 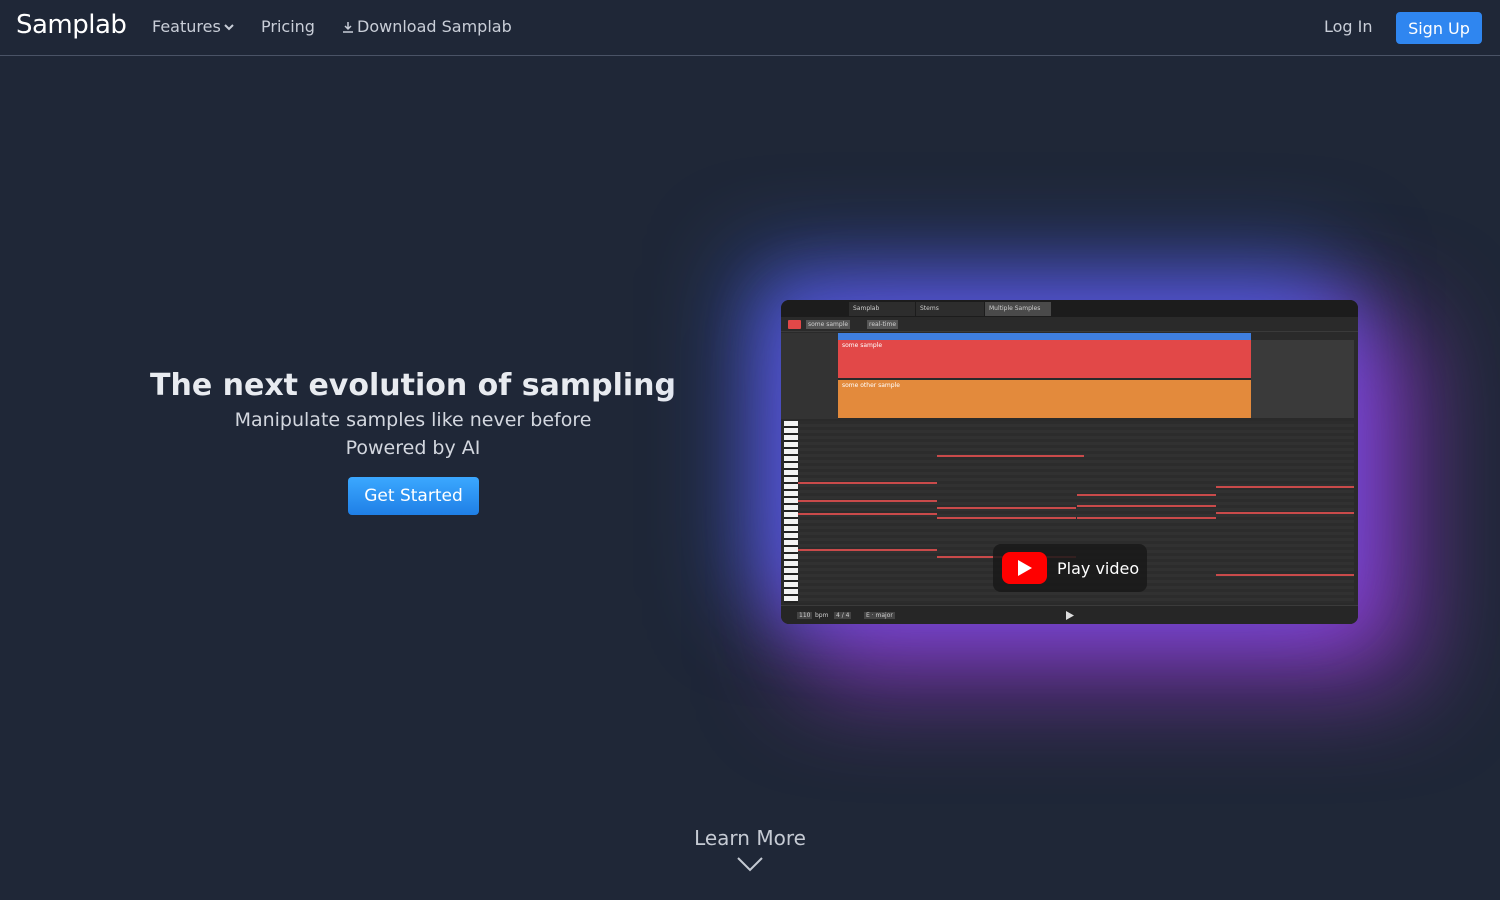 What do you see at coordinates (1098, 568) in the screenshot?
I see `play-video-label: Play video` at bounding box center [1098, 568].